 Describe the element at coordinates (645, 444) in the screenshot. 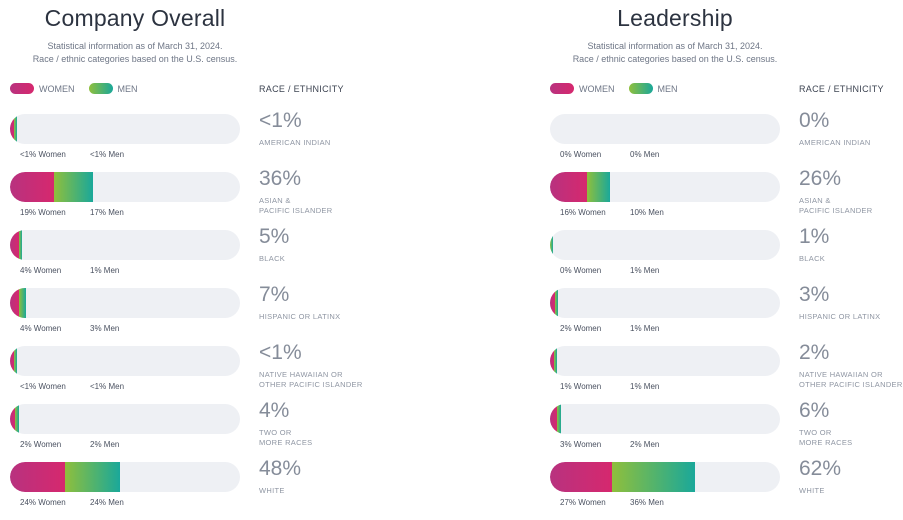

I see `men-value-label: 2% Men` at that location.